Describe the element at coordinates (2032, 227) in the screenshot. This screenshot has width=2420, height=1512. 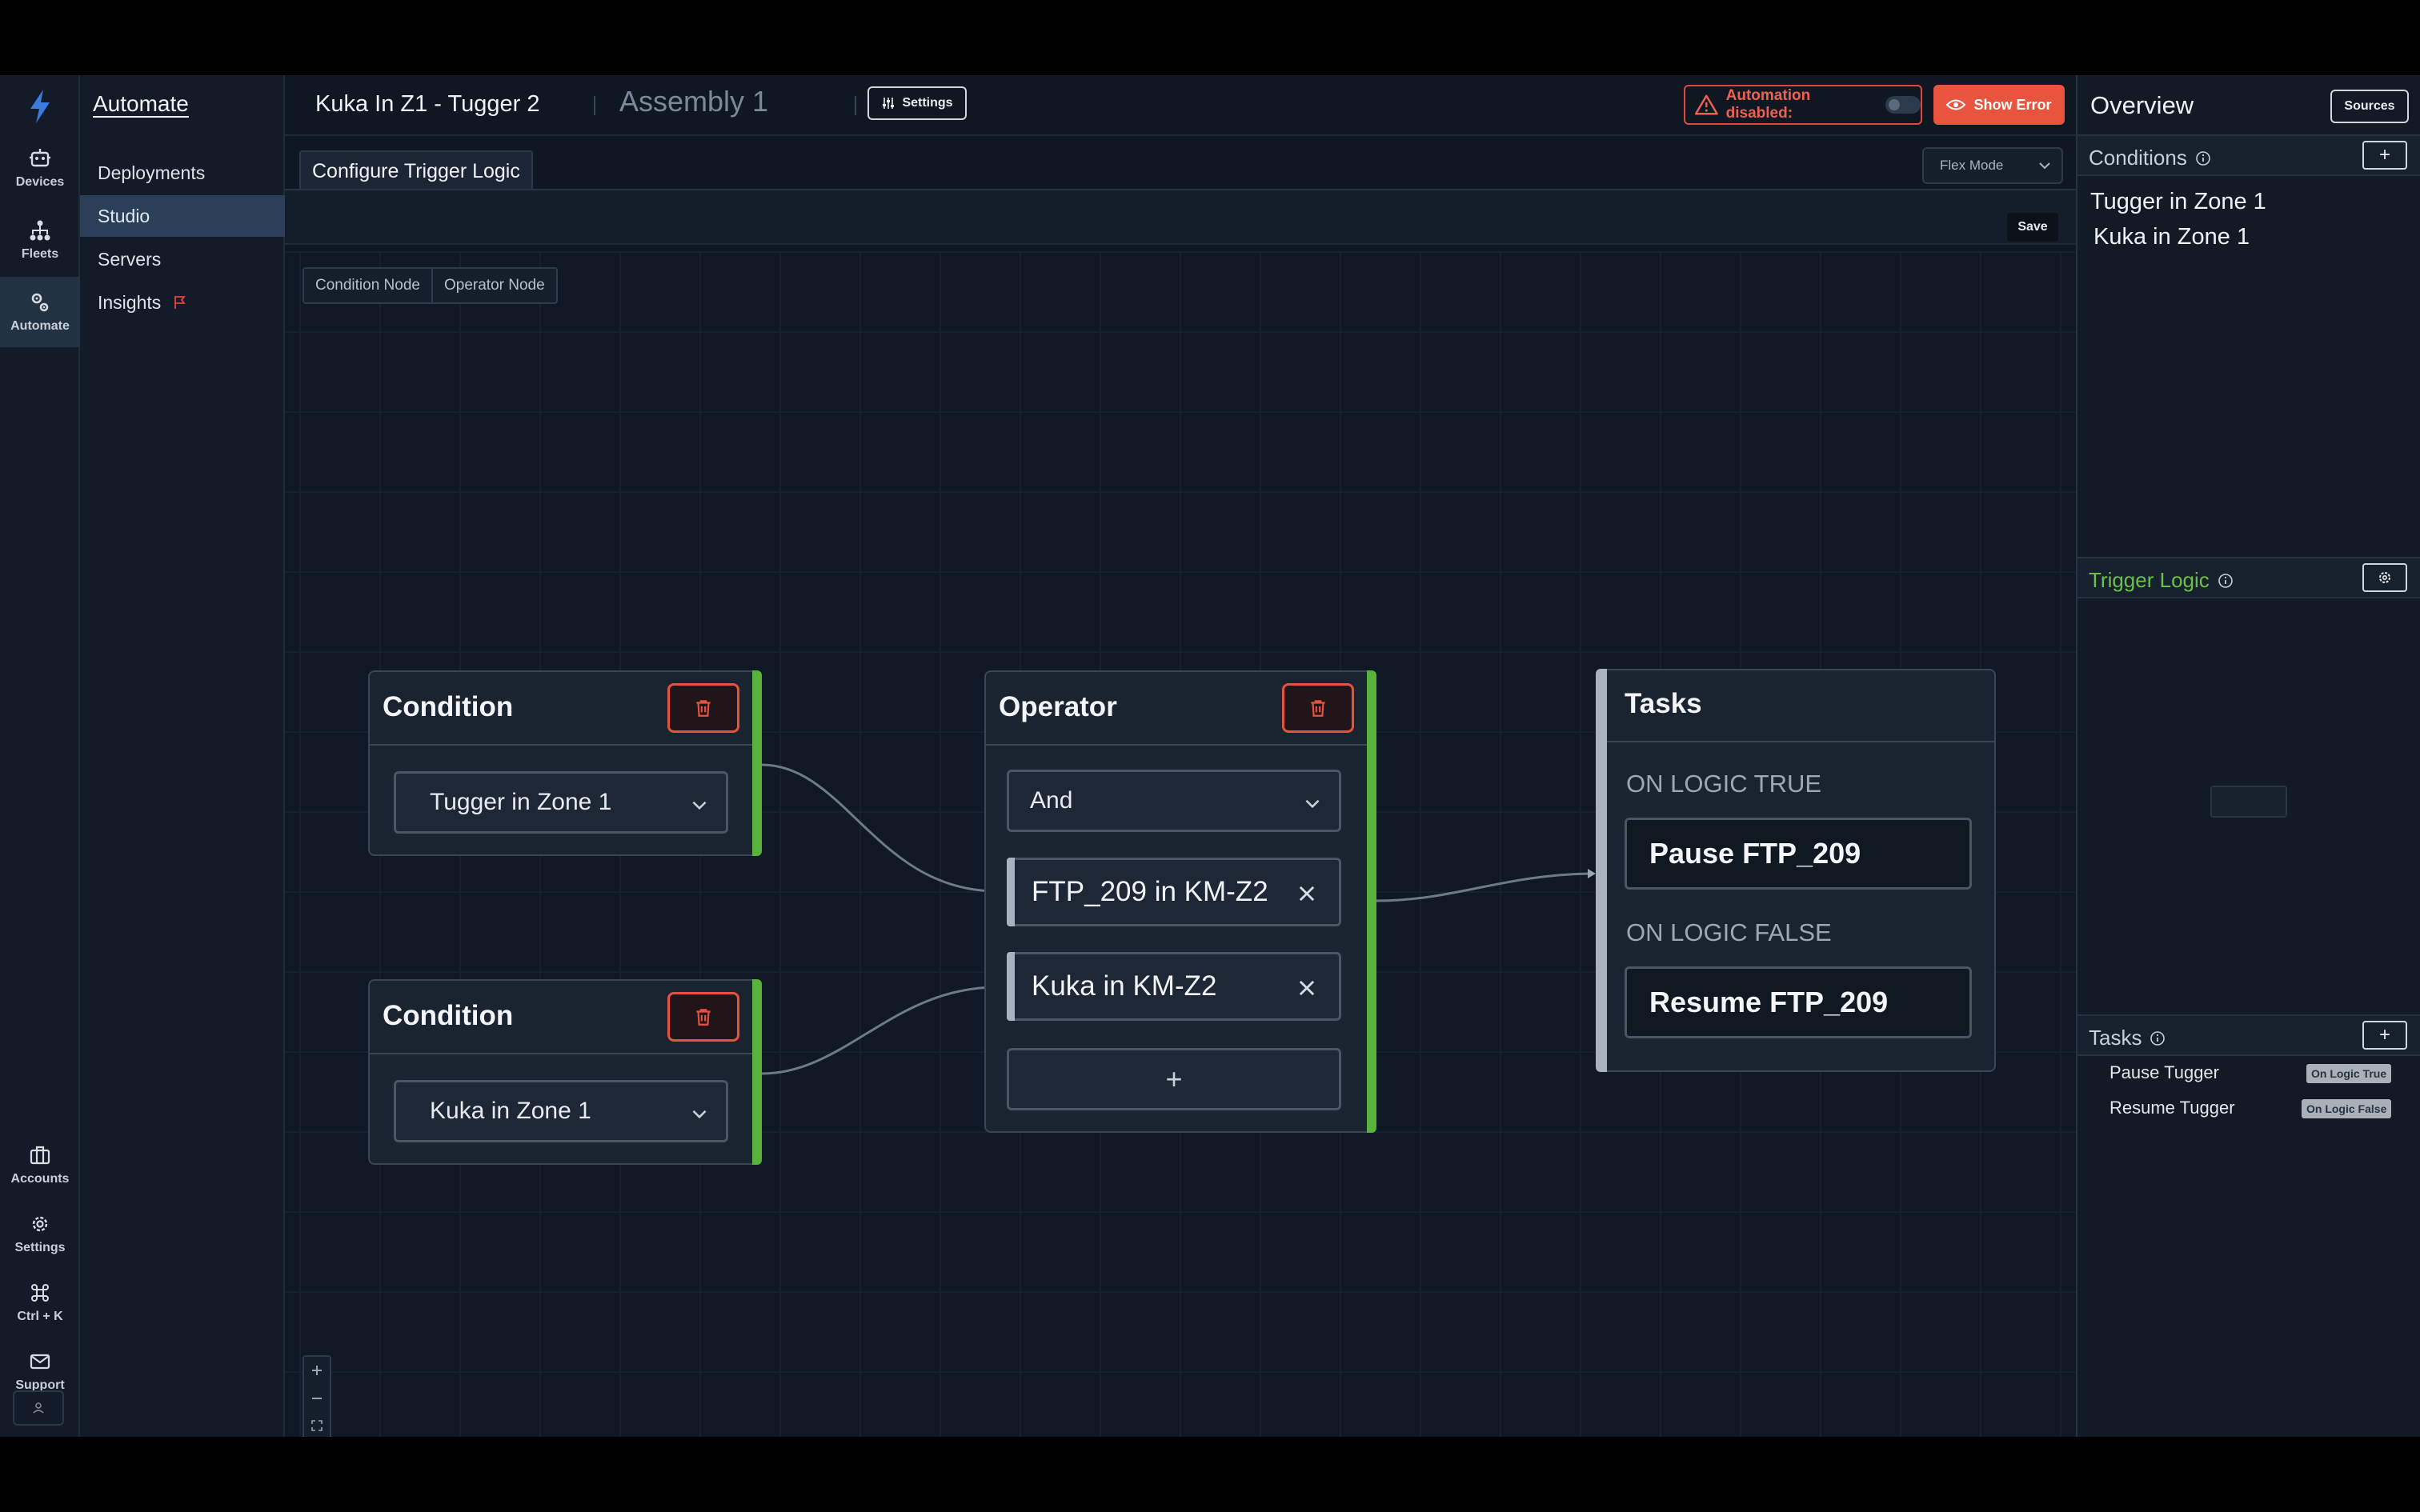
I see `save-button: Save` at that location.